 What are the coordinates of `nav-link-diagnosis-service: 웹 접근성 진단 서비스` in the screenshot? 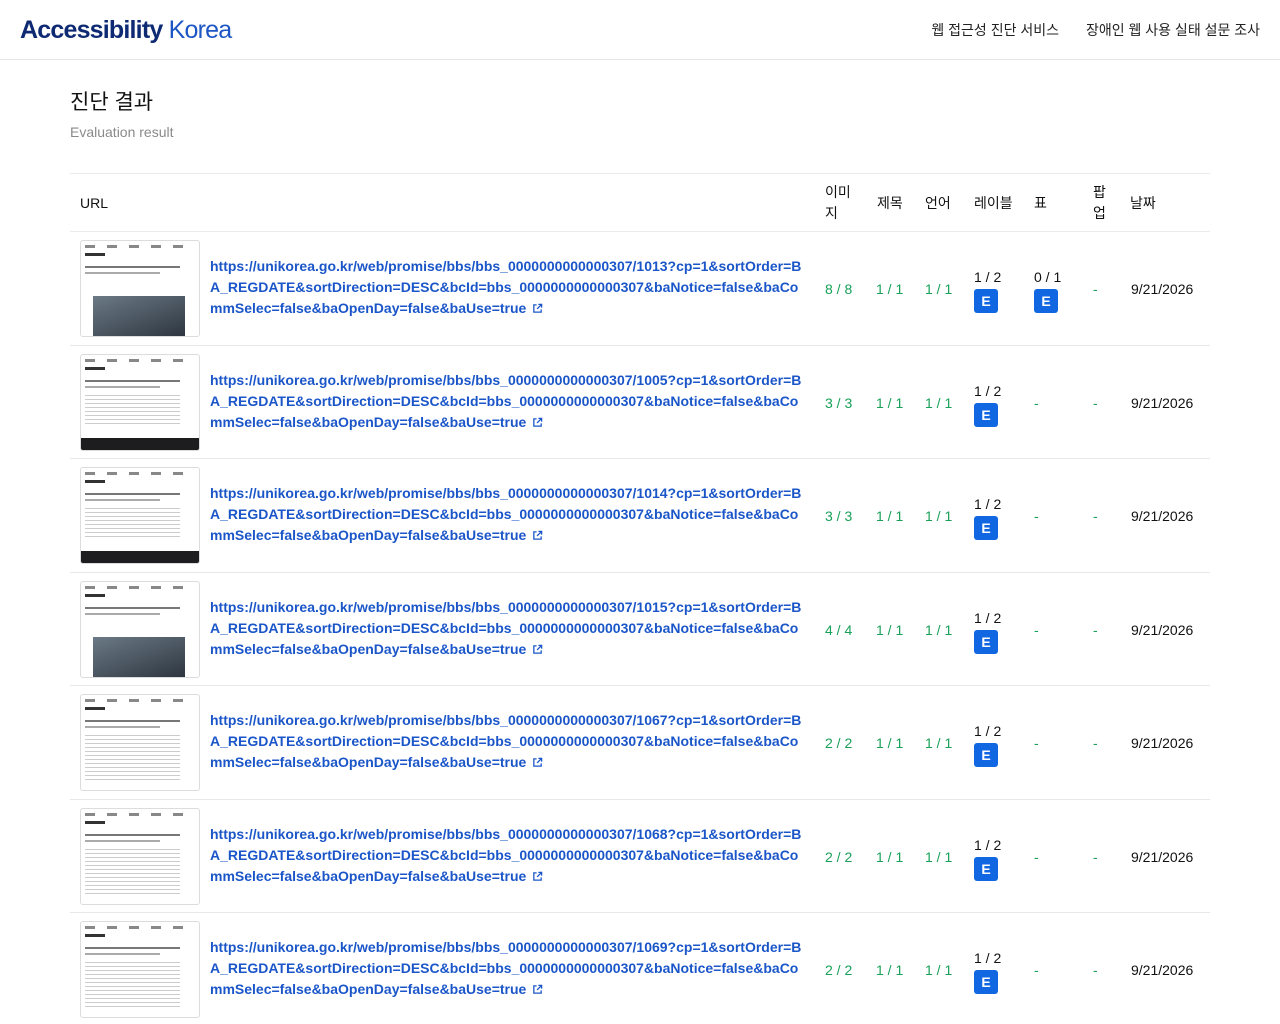 It's located at (995, 30).